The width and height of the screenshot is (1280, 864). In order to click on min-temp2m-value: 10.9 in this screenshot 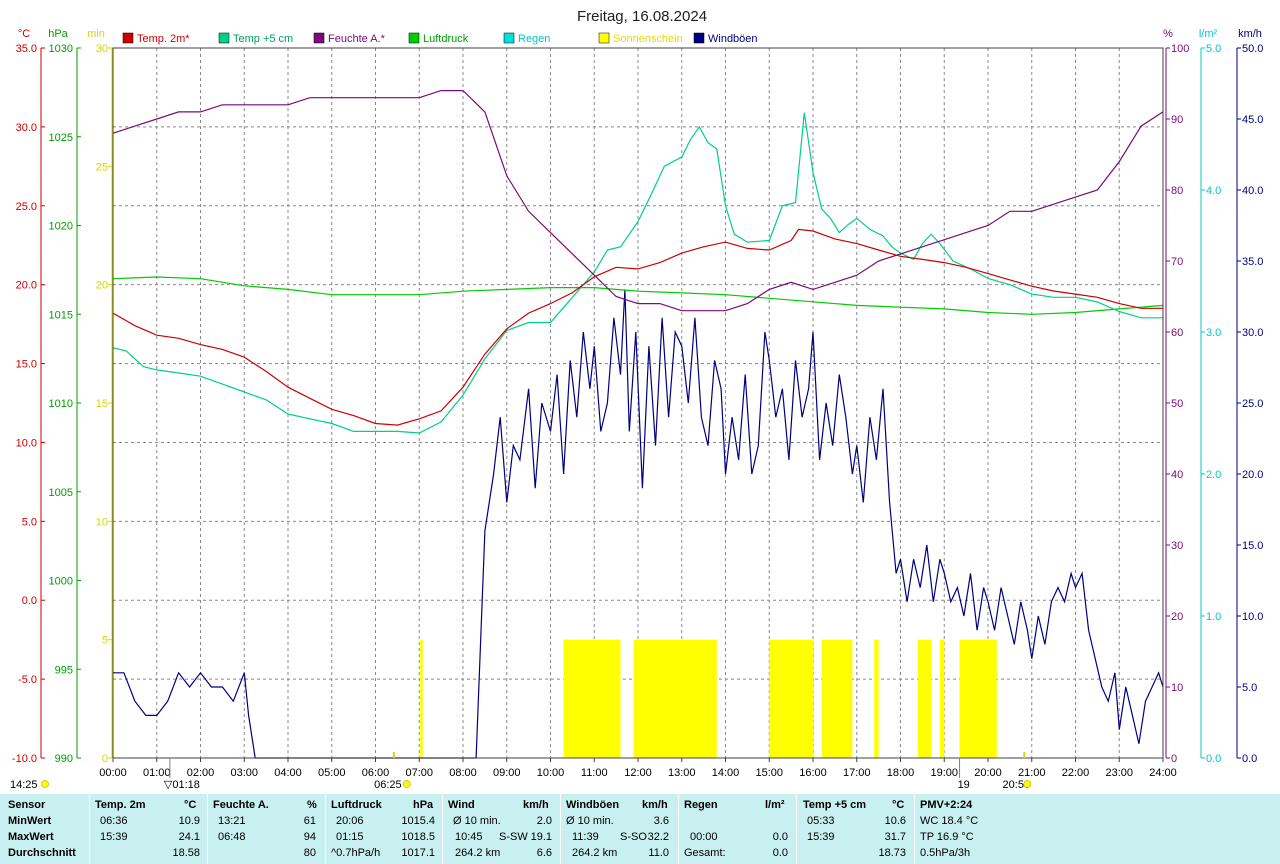, I will do `click(189, 821)`.